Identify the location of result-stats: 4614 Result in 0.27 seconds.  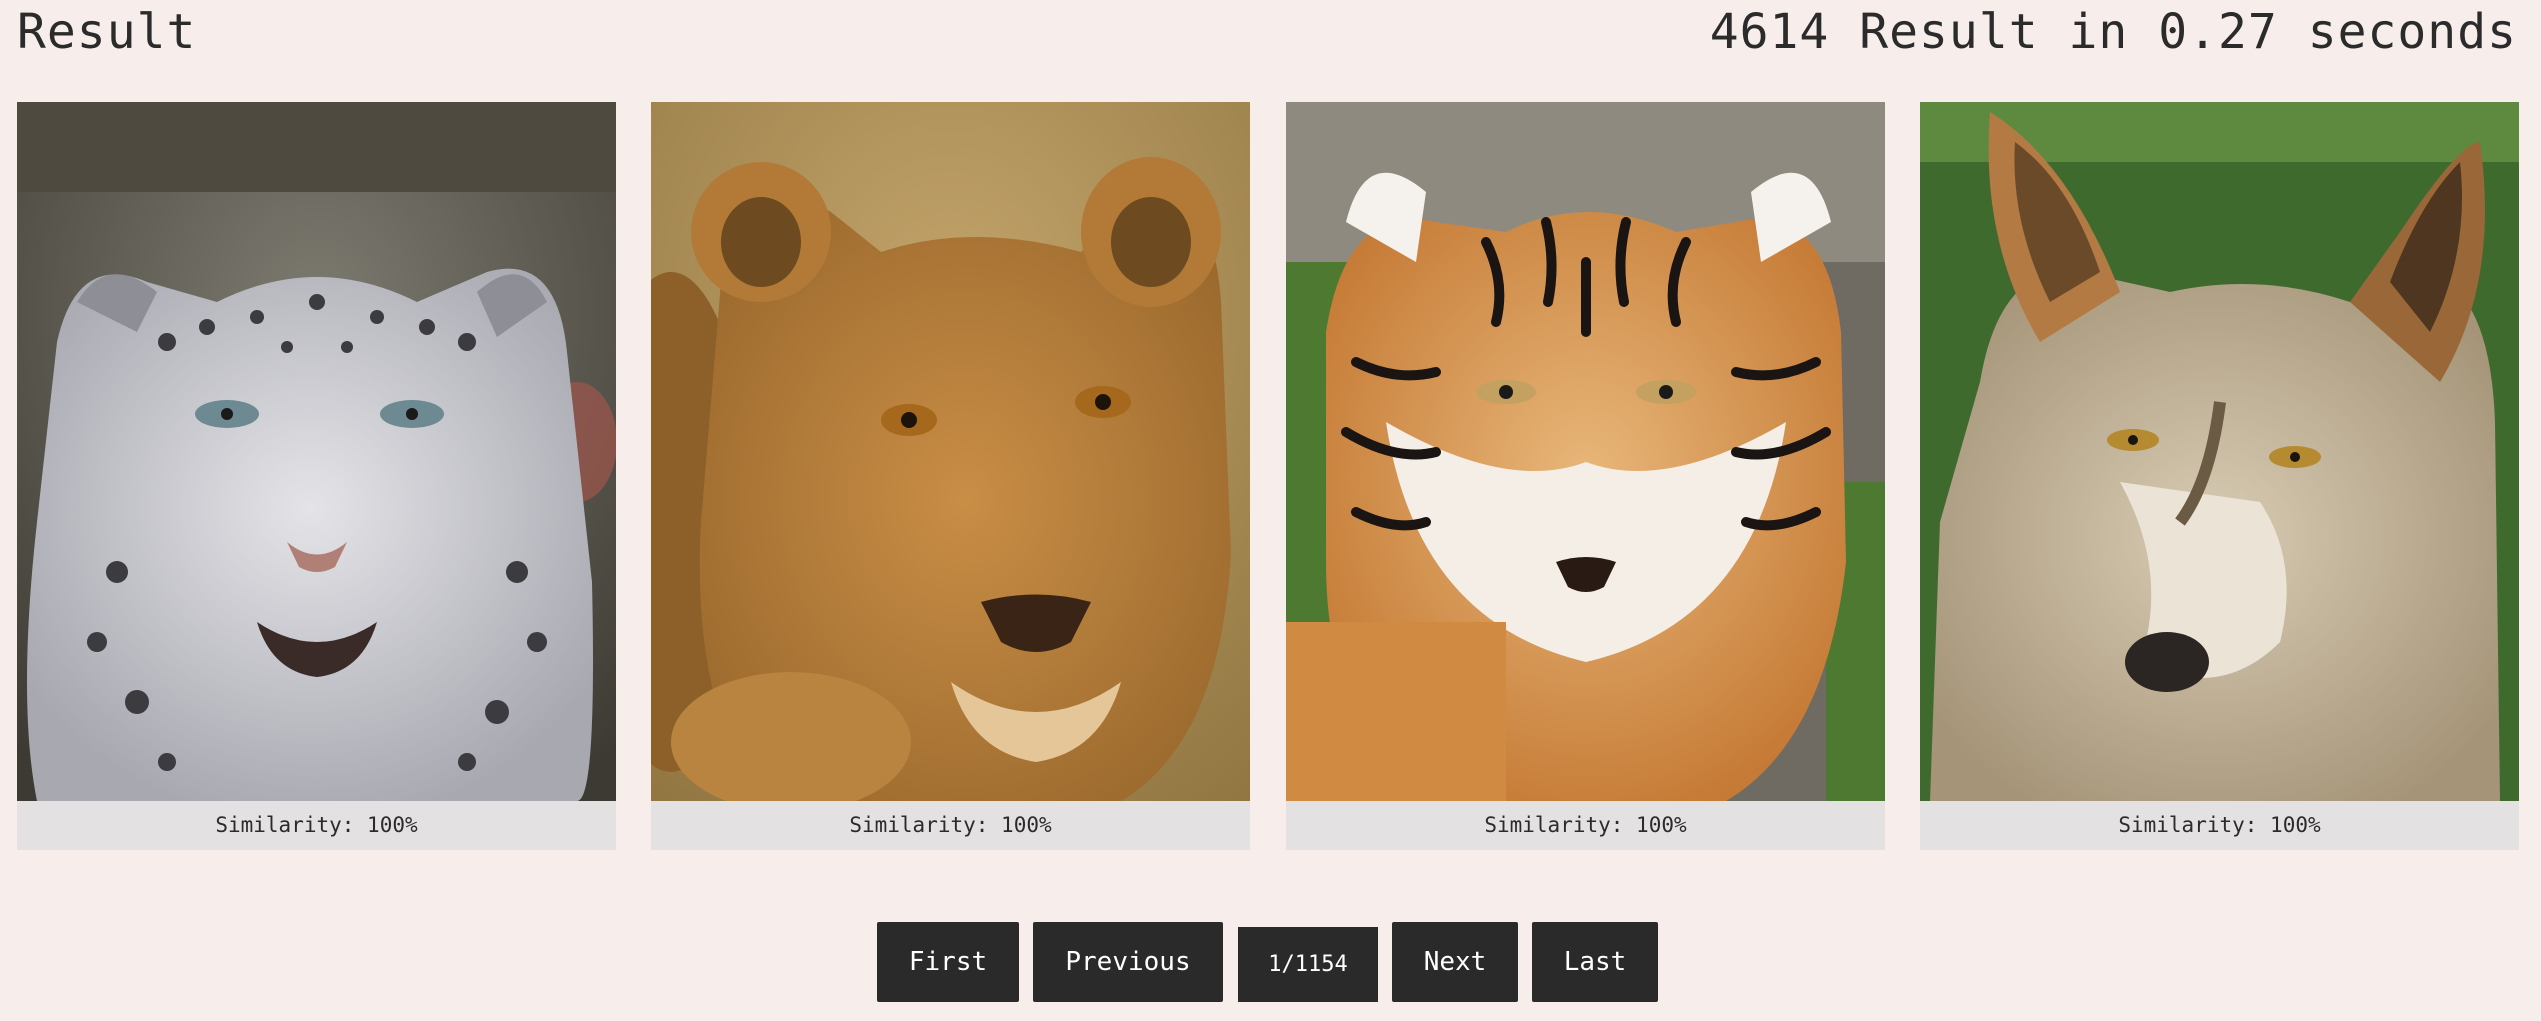
(2113, 32).